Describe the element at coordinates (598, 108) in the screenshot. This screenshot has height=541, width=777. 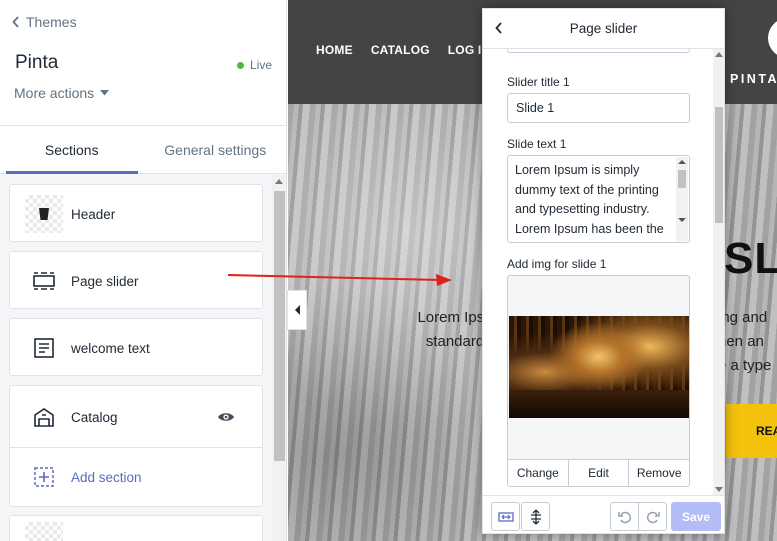
I see `slider-title-input: Slide 1` at that location.